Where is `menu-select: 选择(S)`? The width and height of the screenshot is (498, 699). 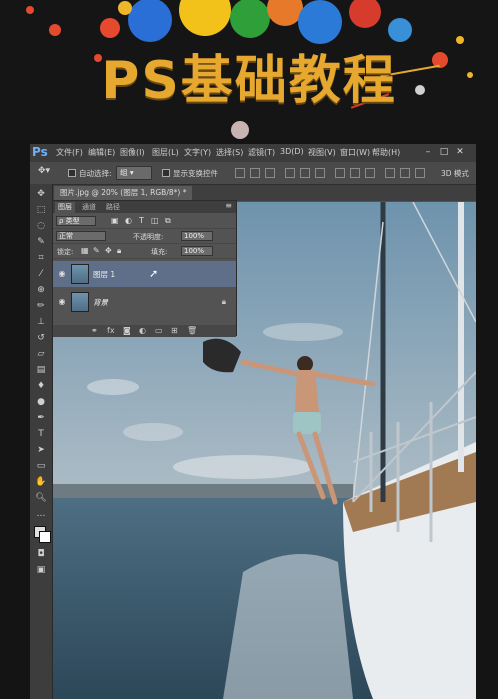
menu-select: 选择(S) is located at coordinates (229, 152).